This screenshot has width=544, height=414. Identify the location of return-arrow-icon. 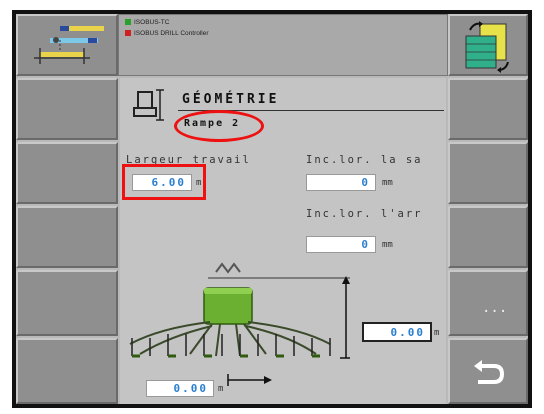
(489, 372).